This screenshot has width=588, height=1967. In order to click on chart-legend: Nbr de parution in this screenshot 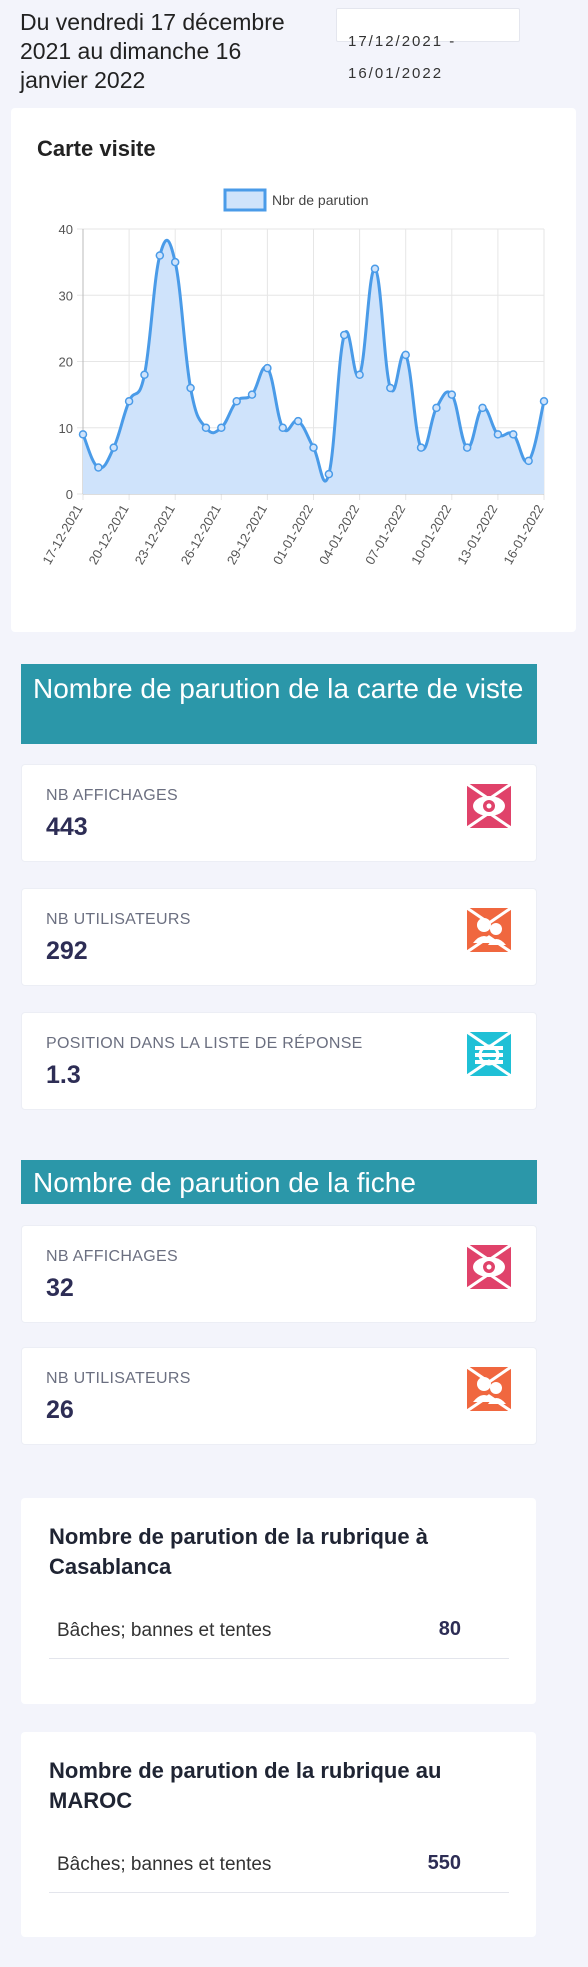, I will do `click(296, 200)`.